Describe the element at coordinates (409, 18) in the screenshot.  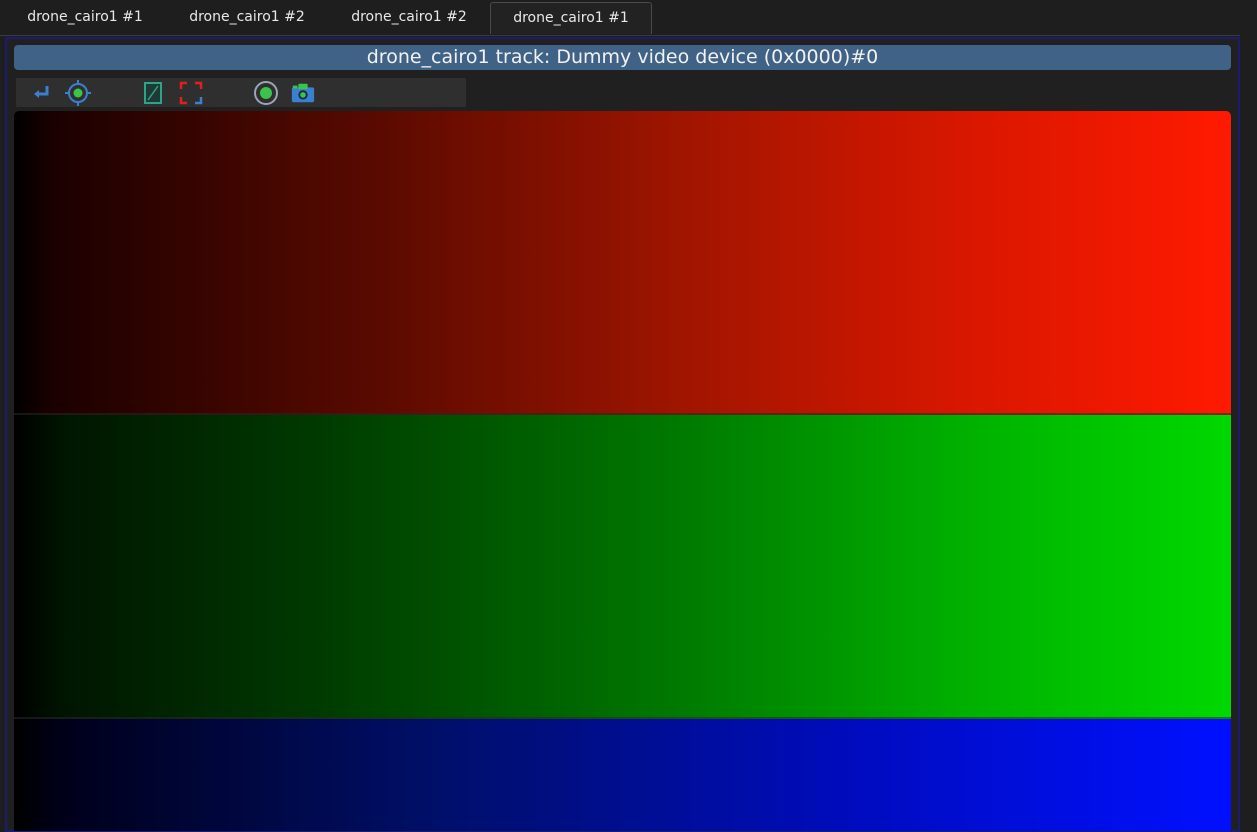
I see `tab-drone-cairo1-2b: drone_cairo1 #2` at that location.